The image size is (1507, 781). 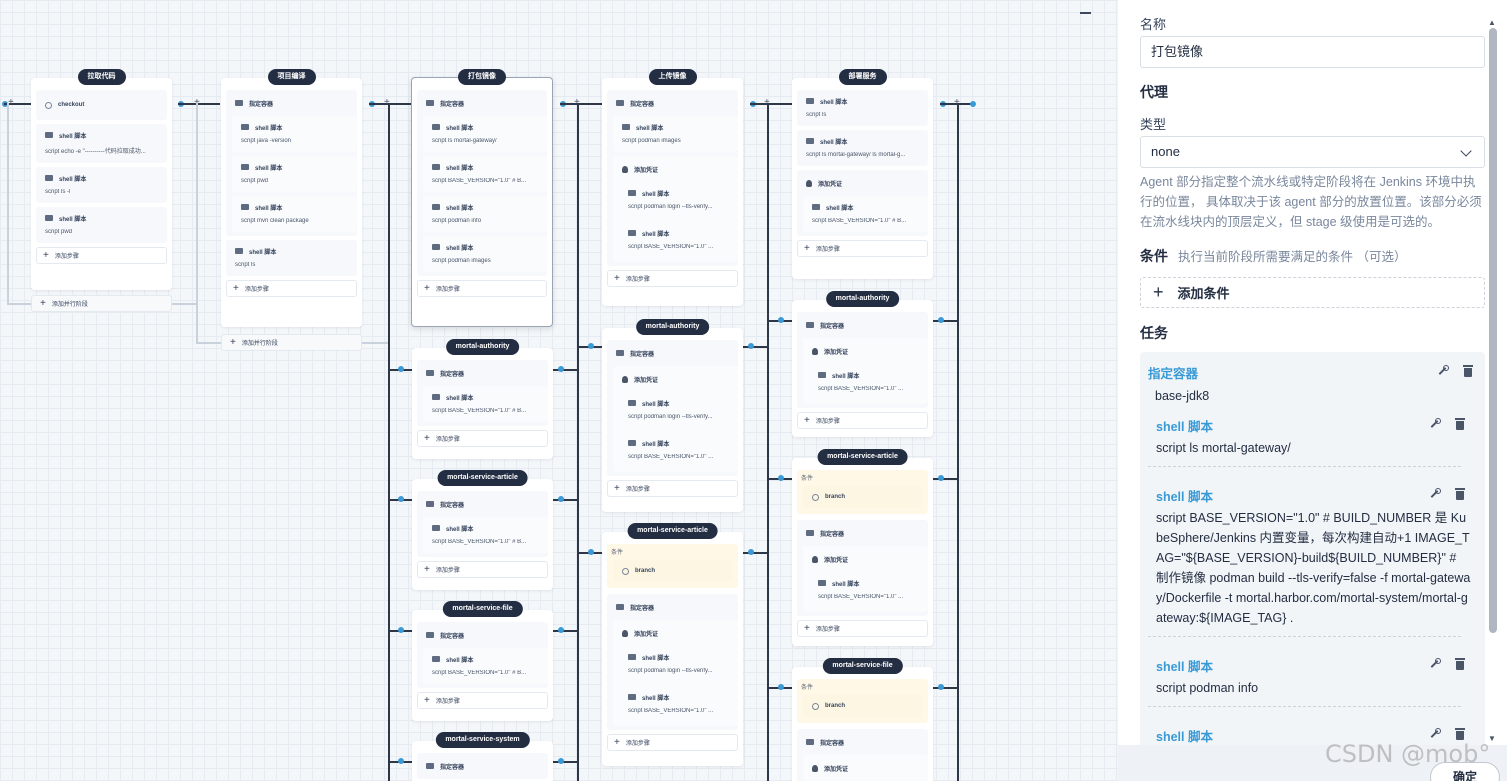 I want to click on parallel-stage-card: mortal-service-file 条件 branch 指定容器 添加凭证, so click(x=862, y=719).